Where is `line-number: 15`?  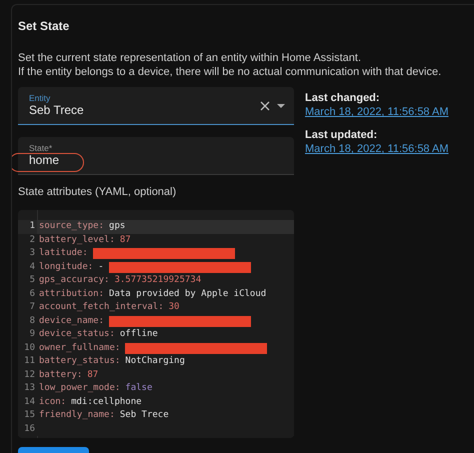 line-number: 15 is located at coordinates (29, 415).